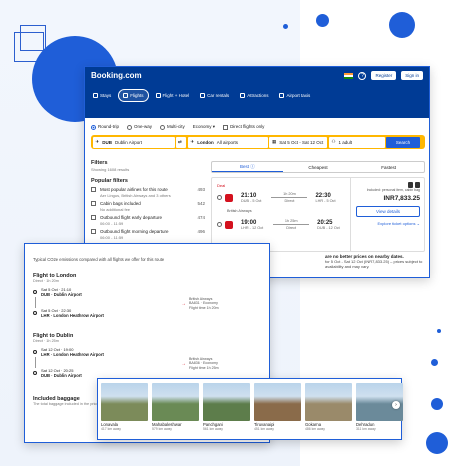  What do you see at coordinates (201, 189) in the screenshot?
I see `filter-count: 493` at bounding box center [201, 189].